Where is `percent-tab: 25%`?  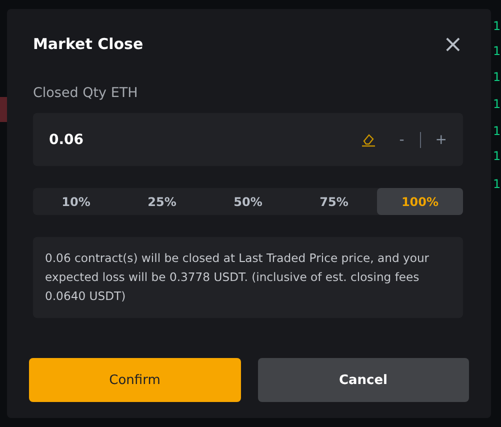
percent-tab: 25% is located at coordinates (162, 201).